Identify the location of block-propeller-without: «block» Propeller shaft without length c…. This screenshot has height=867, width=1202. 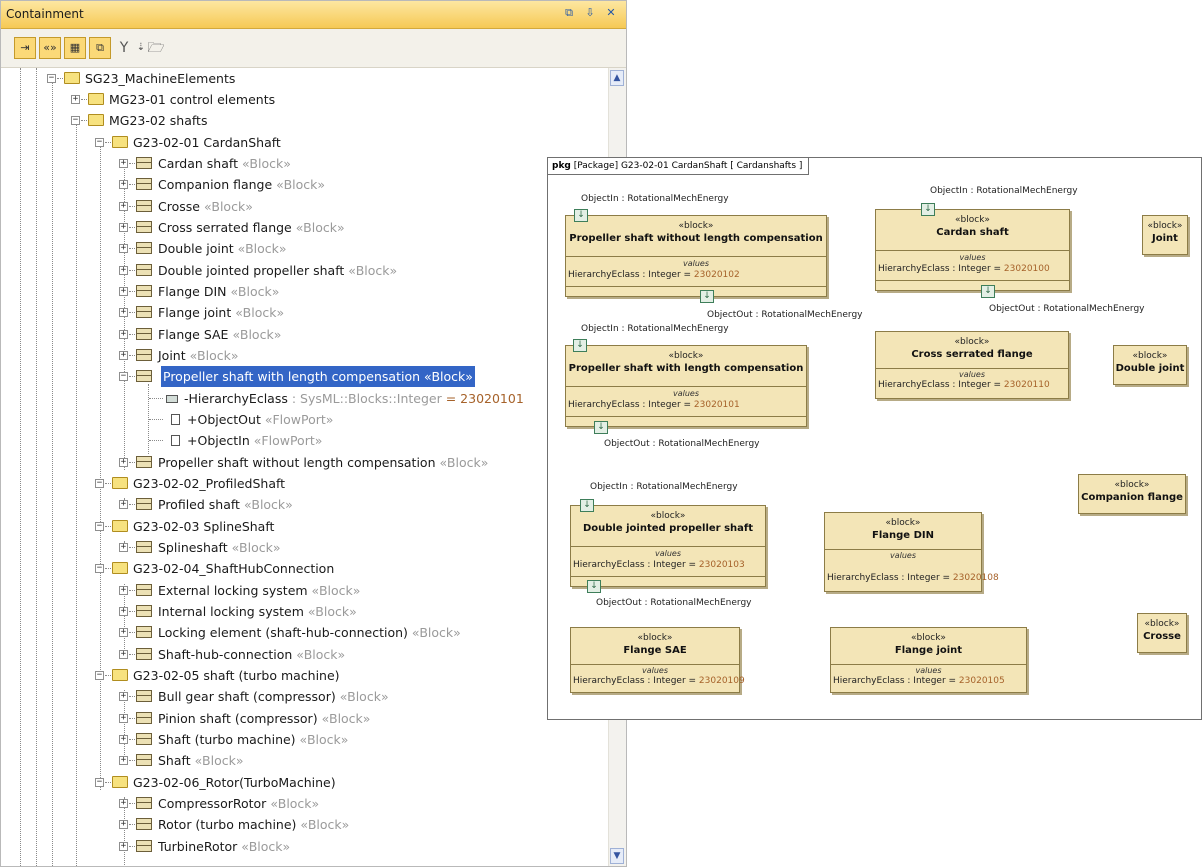
(696, 256).